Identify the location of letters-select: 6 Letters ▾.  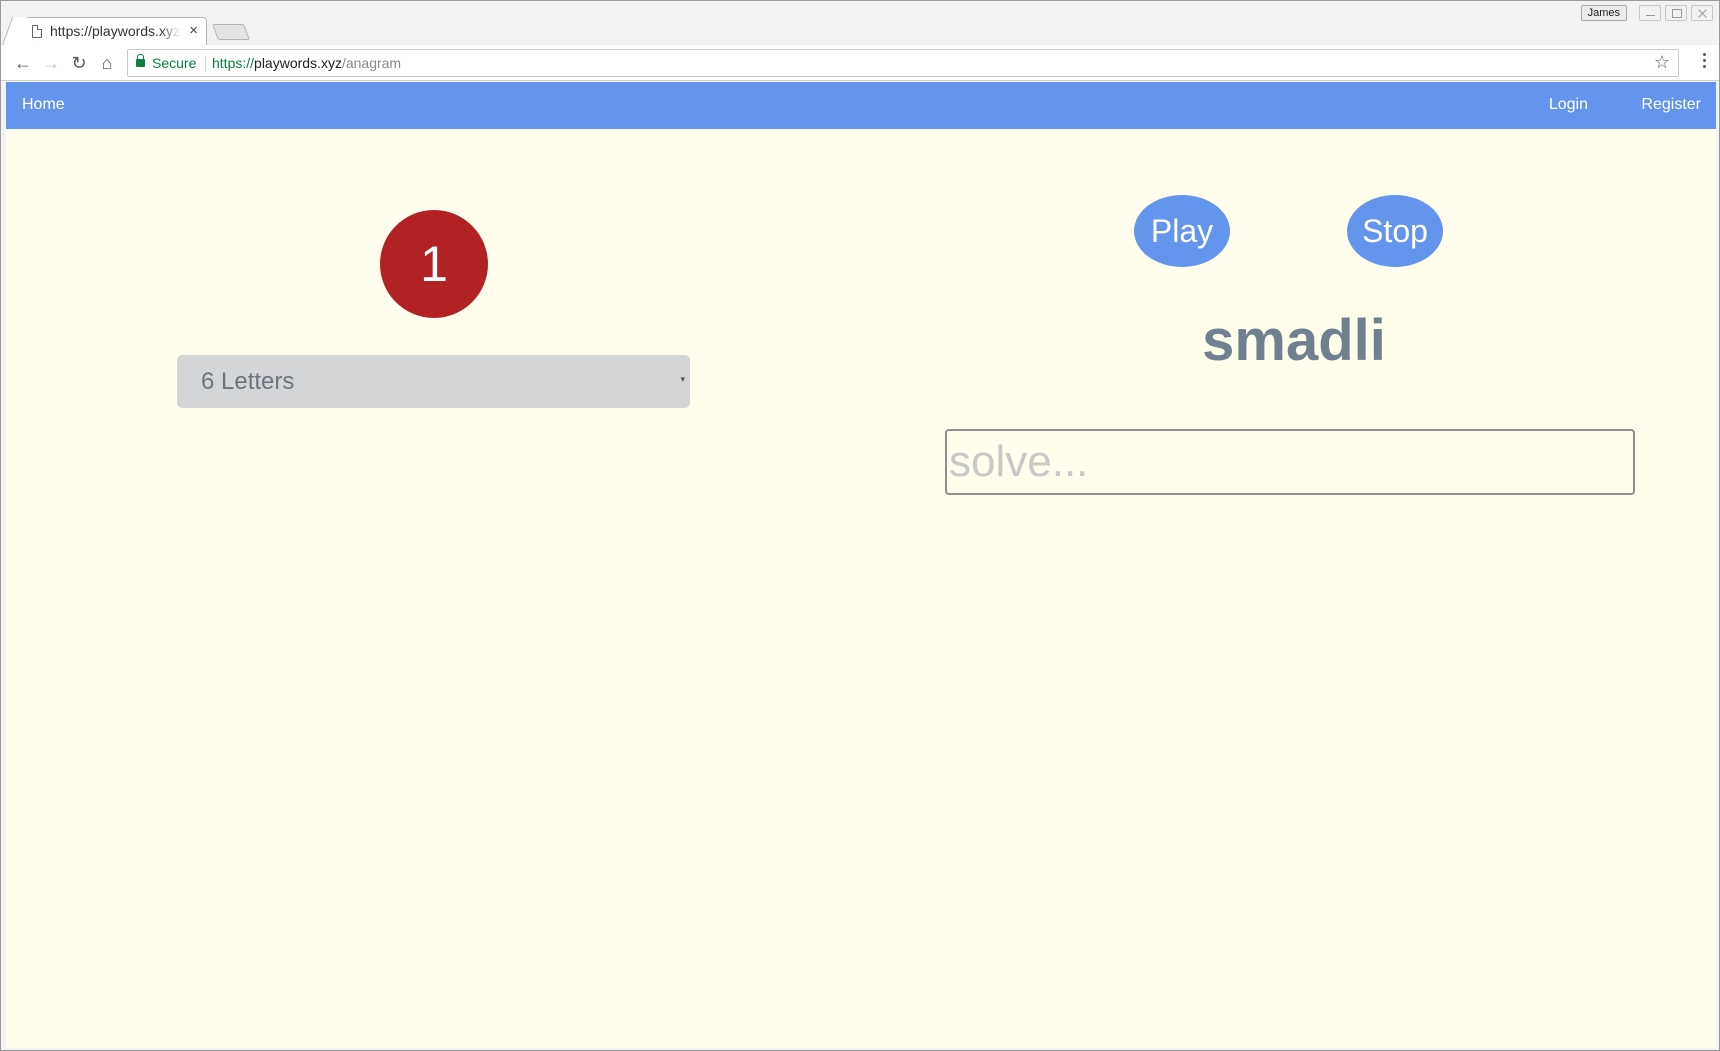
(433, 381).